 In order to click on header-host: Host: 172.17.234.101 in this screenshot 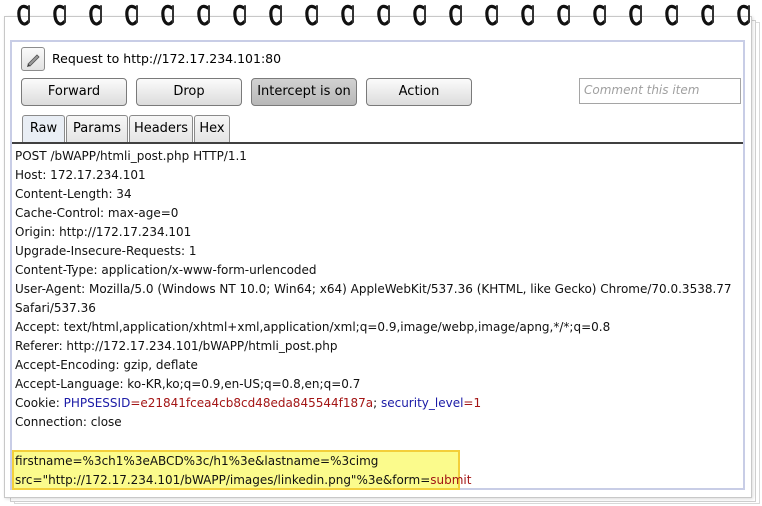, I will do `click(80, 175)`.